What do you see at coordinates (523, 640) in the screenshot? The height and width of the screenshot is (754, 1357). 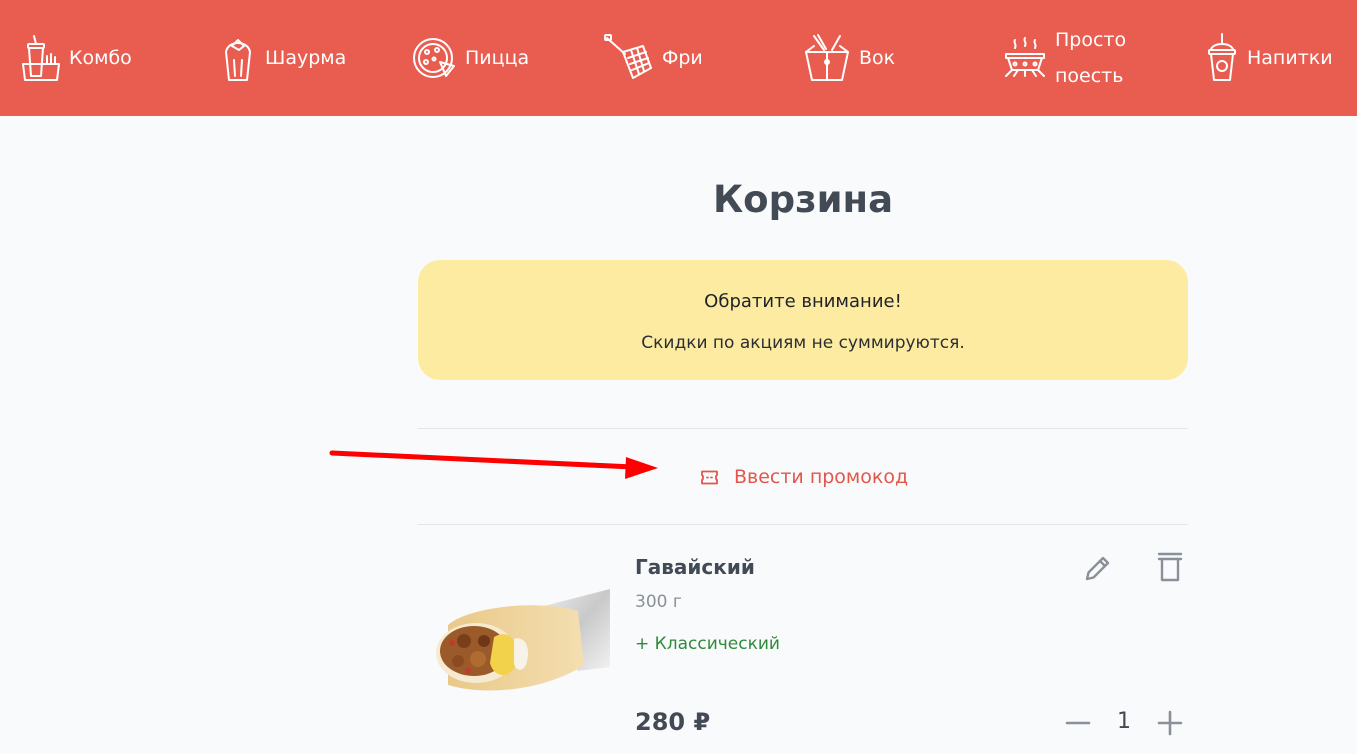 I see `shawarma-roll-image` at bounding box center [523, 640].